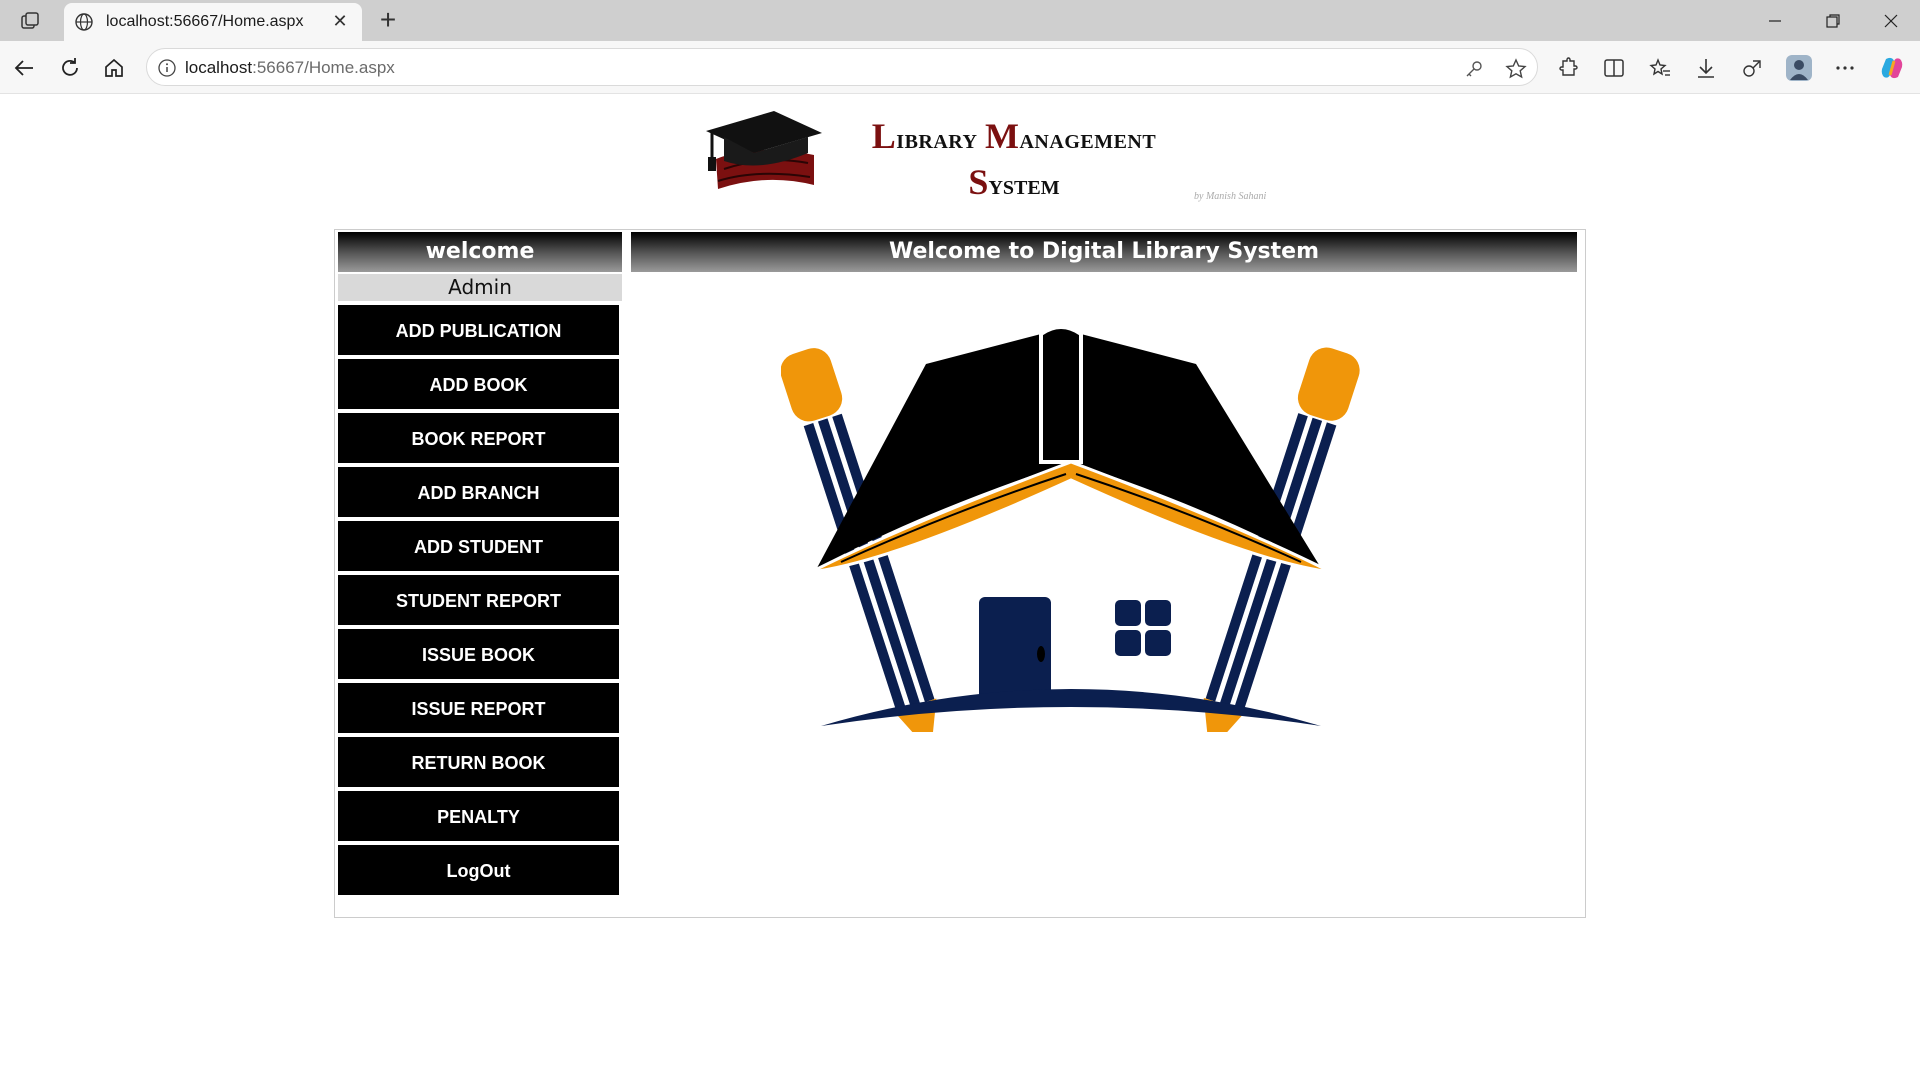 The height and width of the screenshot is (1080, 1920). Describe the element at coordinates (205, 21) in the screenshot. I see `tab-title: localhost:56667/Home.aspx` at that location.